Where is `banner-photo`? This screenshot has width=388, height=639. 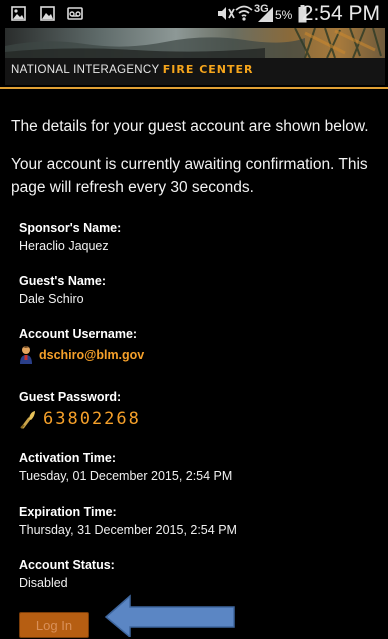
banner-photo is located at coordinates (193, 43).